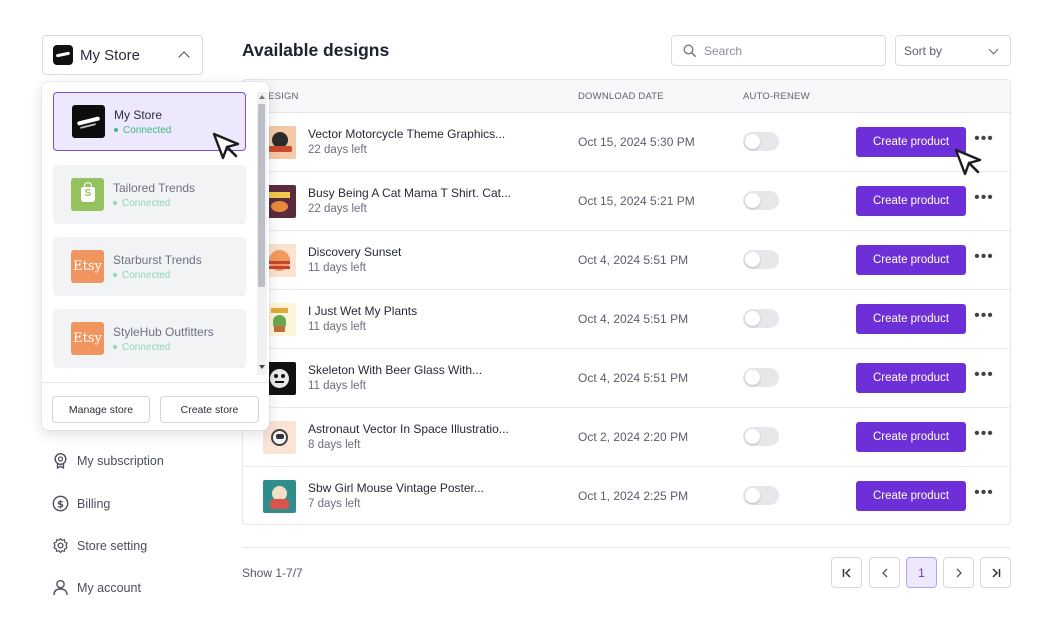  I want to click on store-selector: My Store, so click(122, 55).